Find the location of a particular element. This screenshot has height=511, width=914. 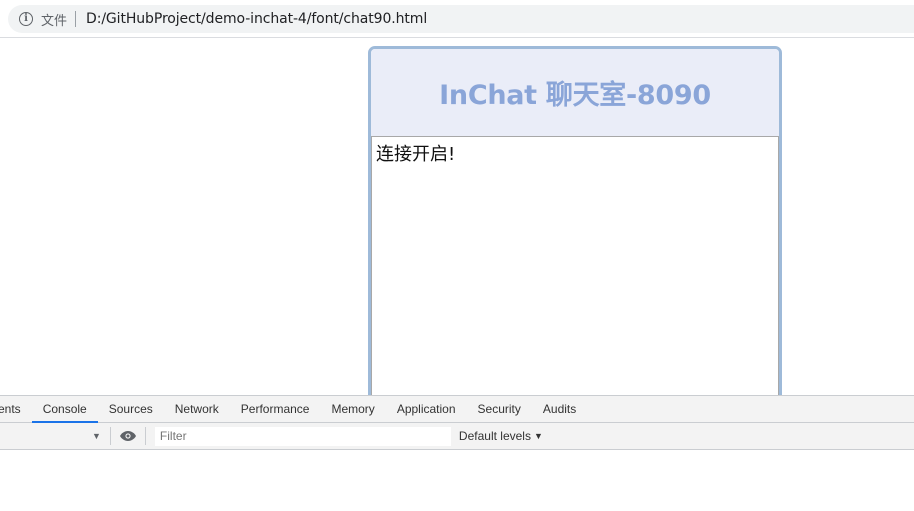

tab-label: Audits is located at coordinates (559, 409).